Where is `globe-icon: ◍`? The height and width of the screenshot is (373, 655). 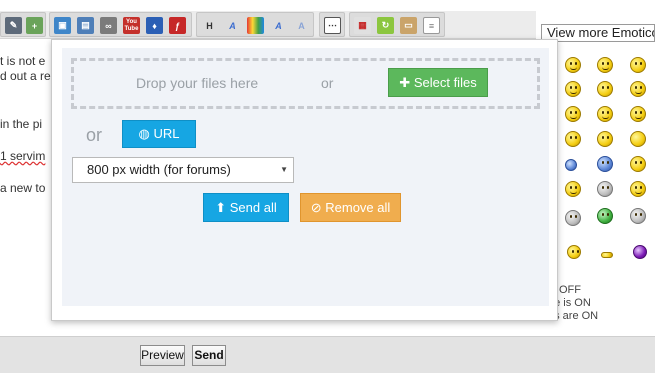 globe-icon: ◍ is located at coordinates (144, 133).